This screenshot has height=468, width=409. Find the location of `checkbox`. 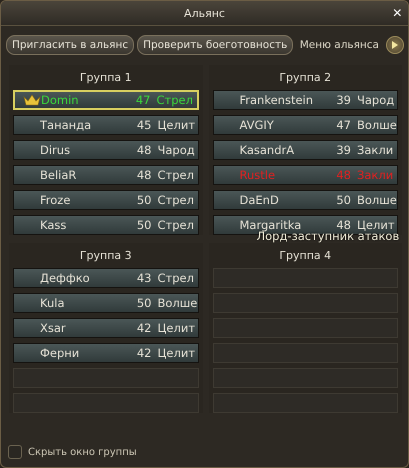

checkbox is located at coordinates (15, 452).